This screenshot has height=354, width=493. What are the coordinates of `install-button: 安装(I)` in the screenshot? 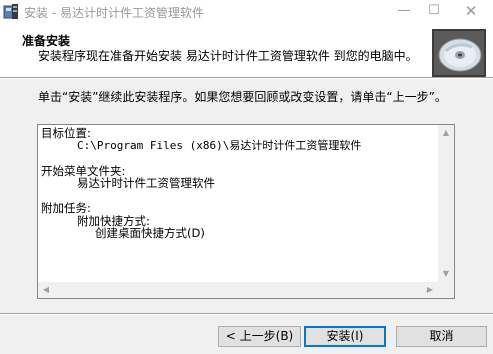 It's located at (345, 336).